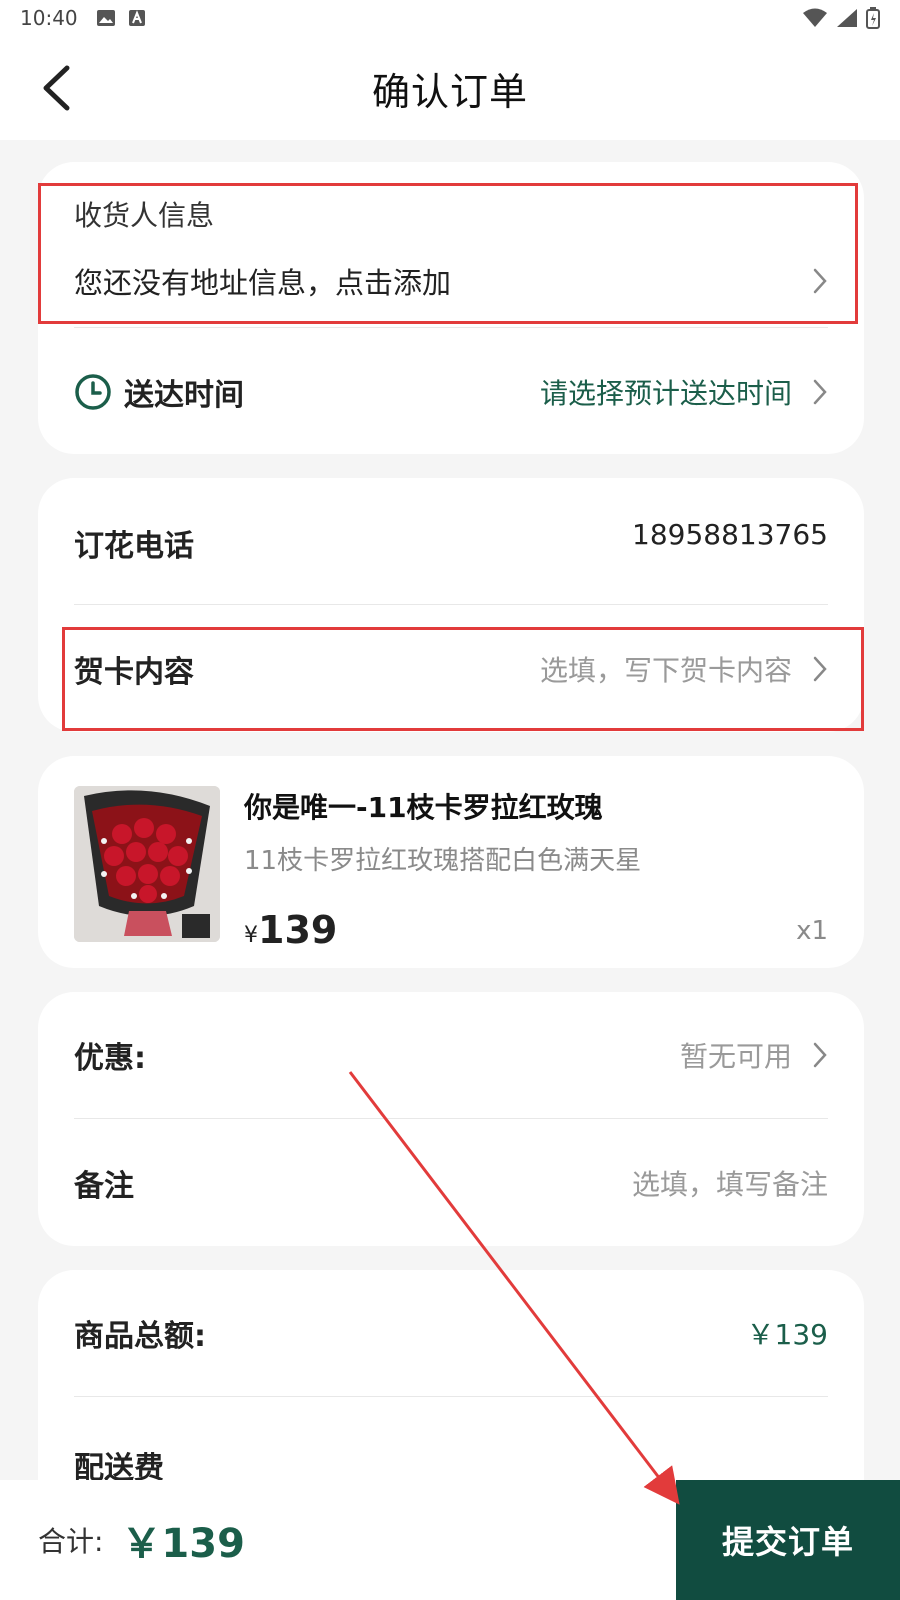 This screenshot has height=1600, width=900. What do you see at coordinates (263, 283) in the screenshot?
I see `address-empty-text: 您还没有地址信息，点击添加` at bounding box center [263, 283].